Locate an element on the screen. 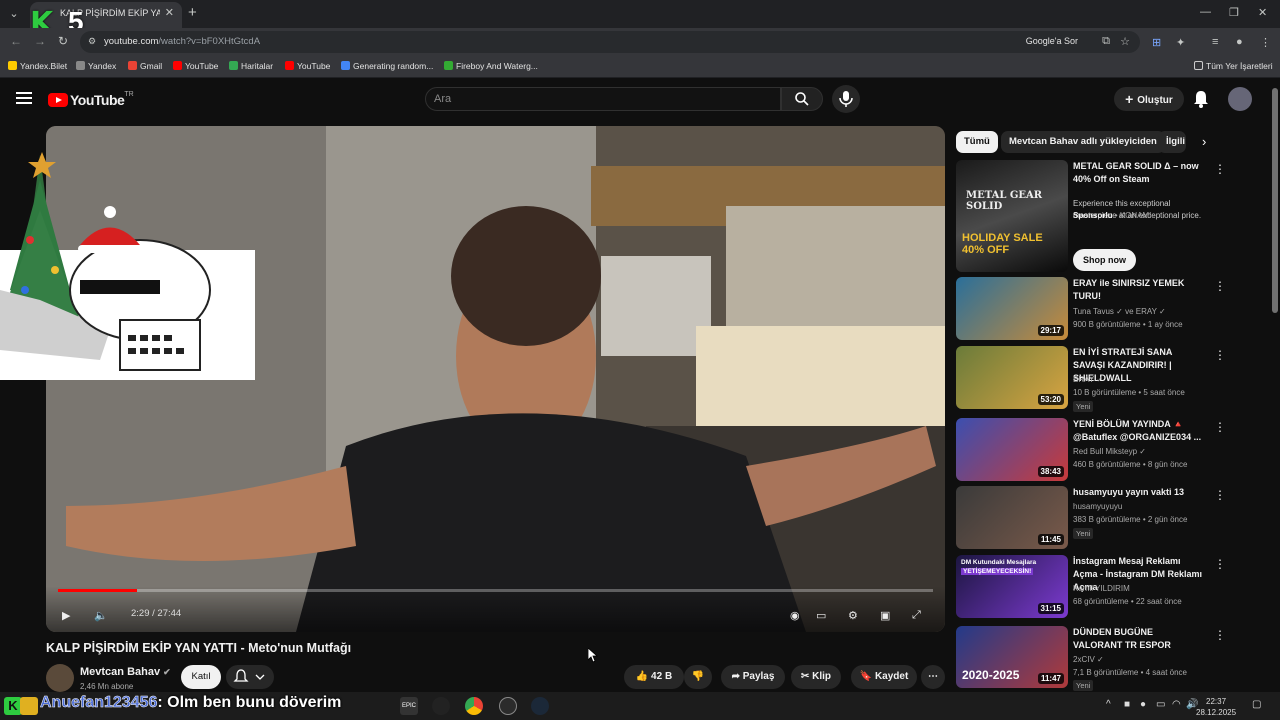 This screenshot has width=1280, height=720. video-thumbnail: 2020-2025 11:47 is located at coordinates (1012, 657).